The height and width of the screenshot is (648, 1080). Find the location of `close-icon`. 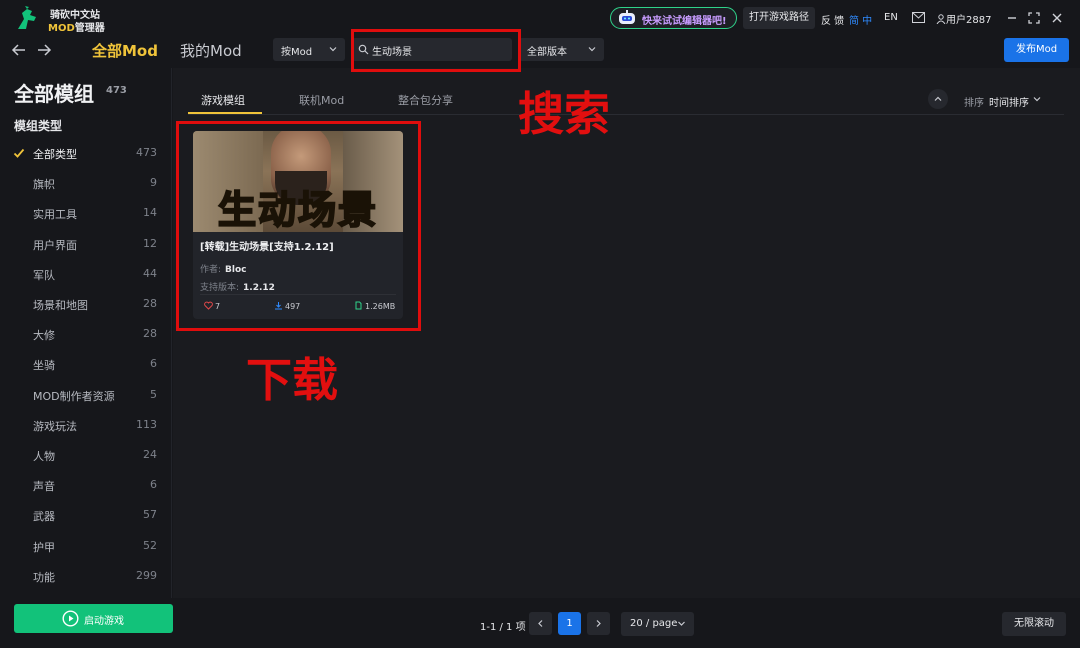

close-icon is located at coordinates (1057, 18).